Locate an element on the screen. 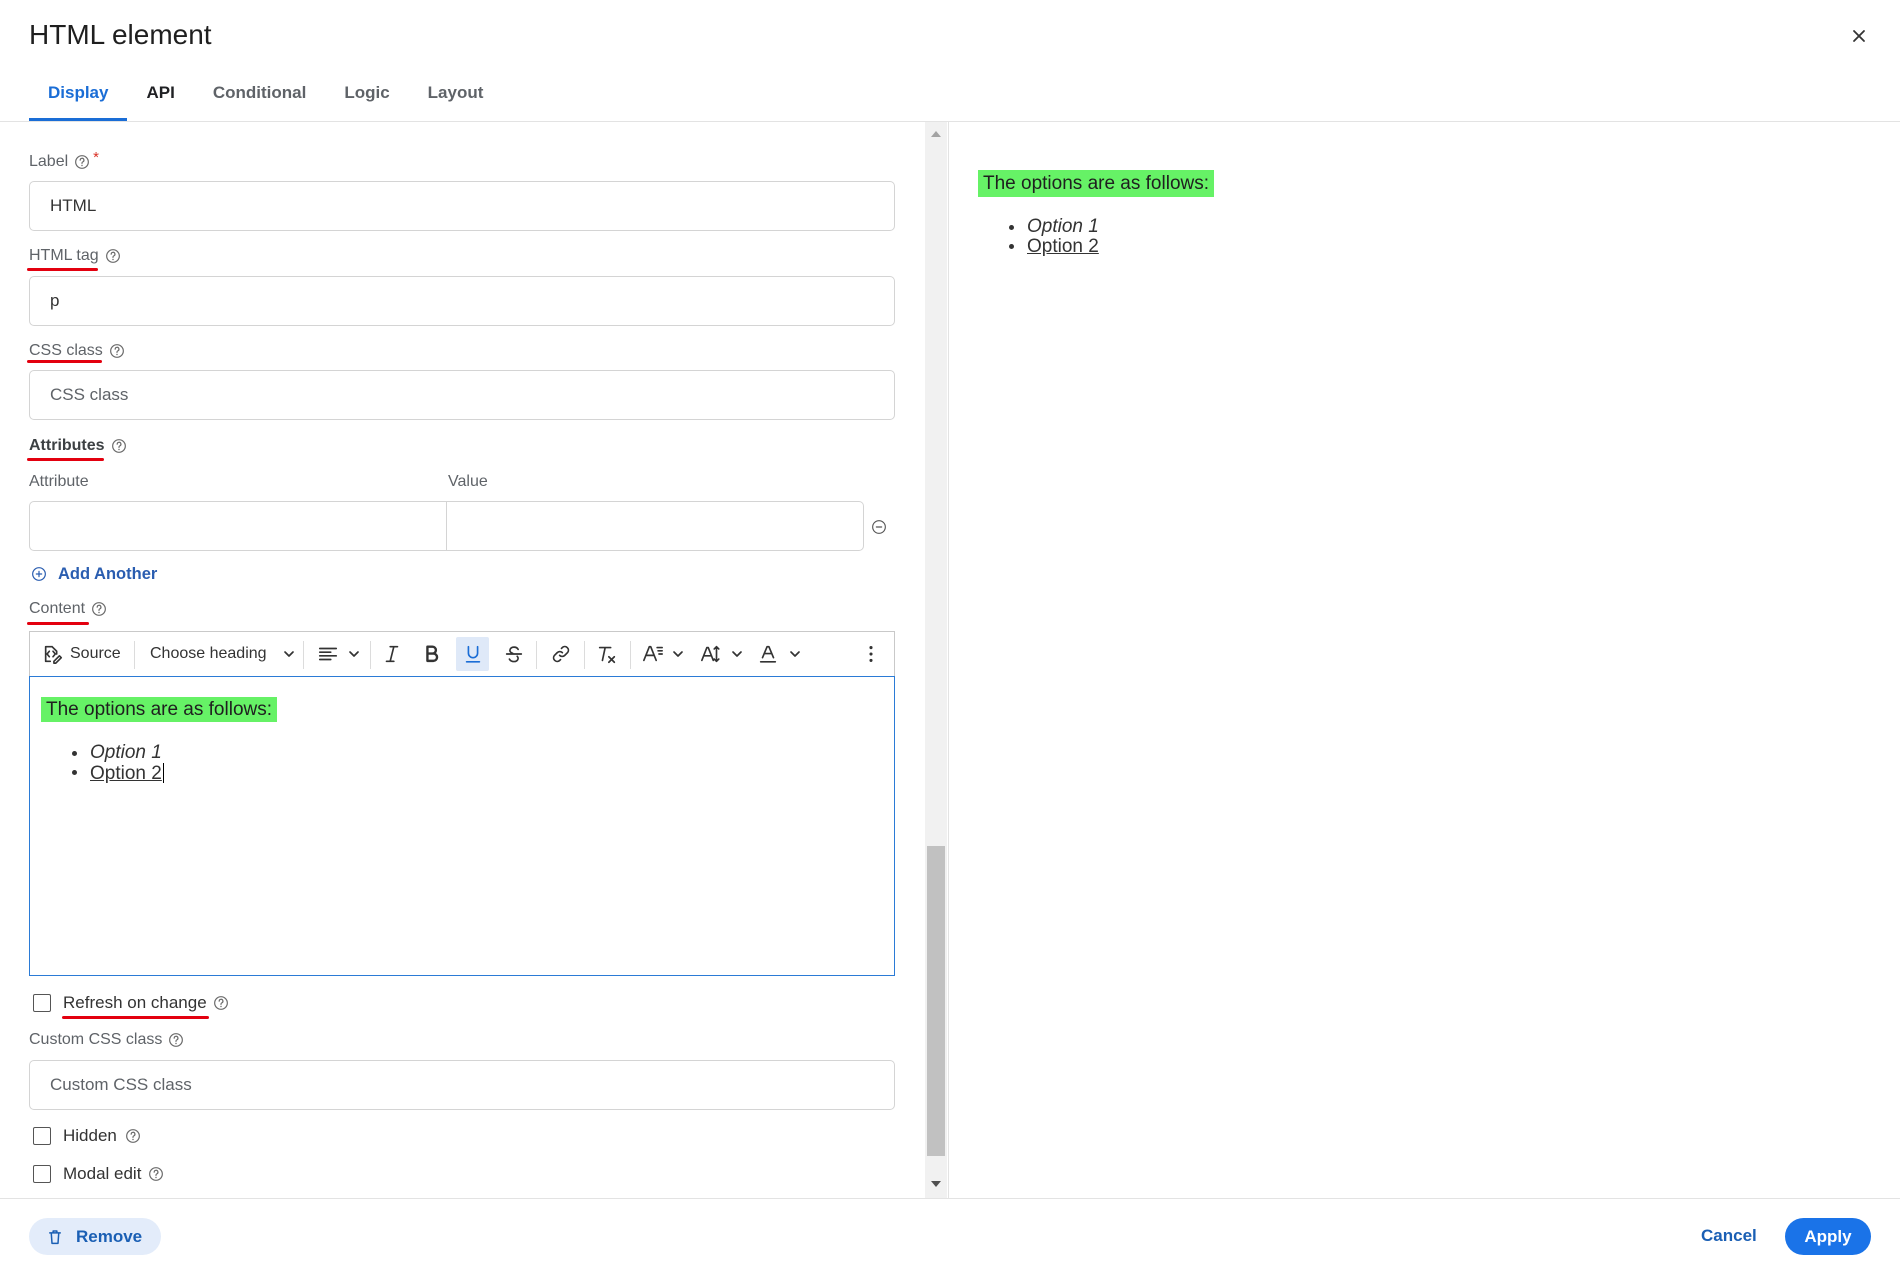 The image size is (1900, 1265). cancel-button: Cancel is located at coordinates (1729, 1236).